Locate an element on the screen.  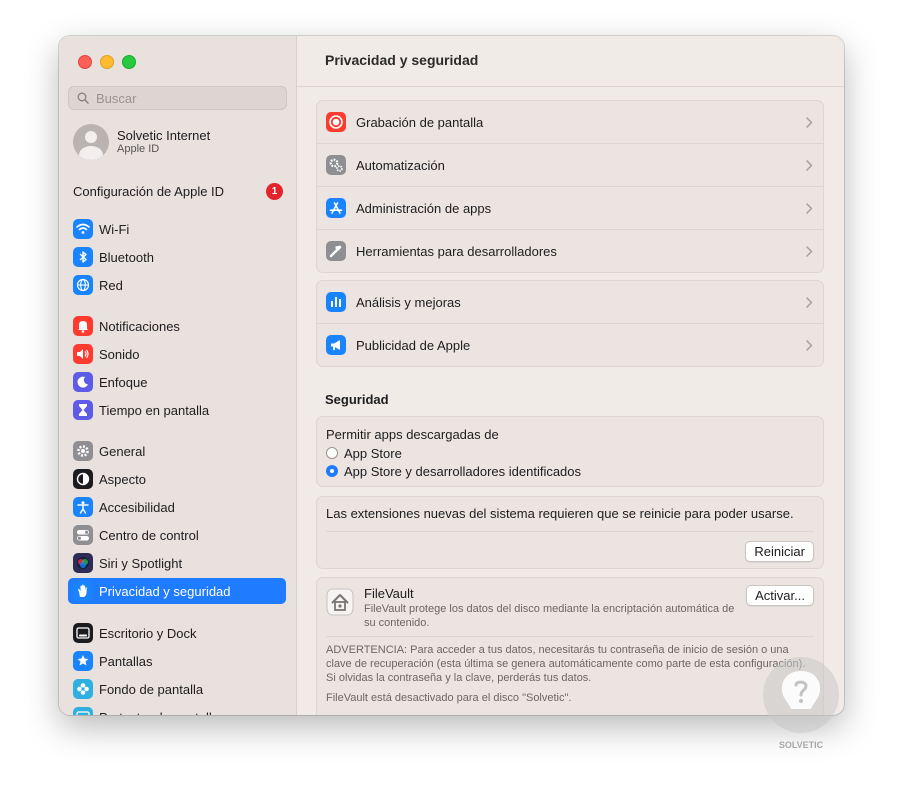
sidebar-item-label: Tiempo en pantalla is located at coordinates (154, 410).